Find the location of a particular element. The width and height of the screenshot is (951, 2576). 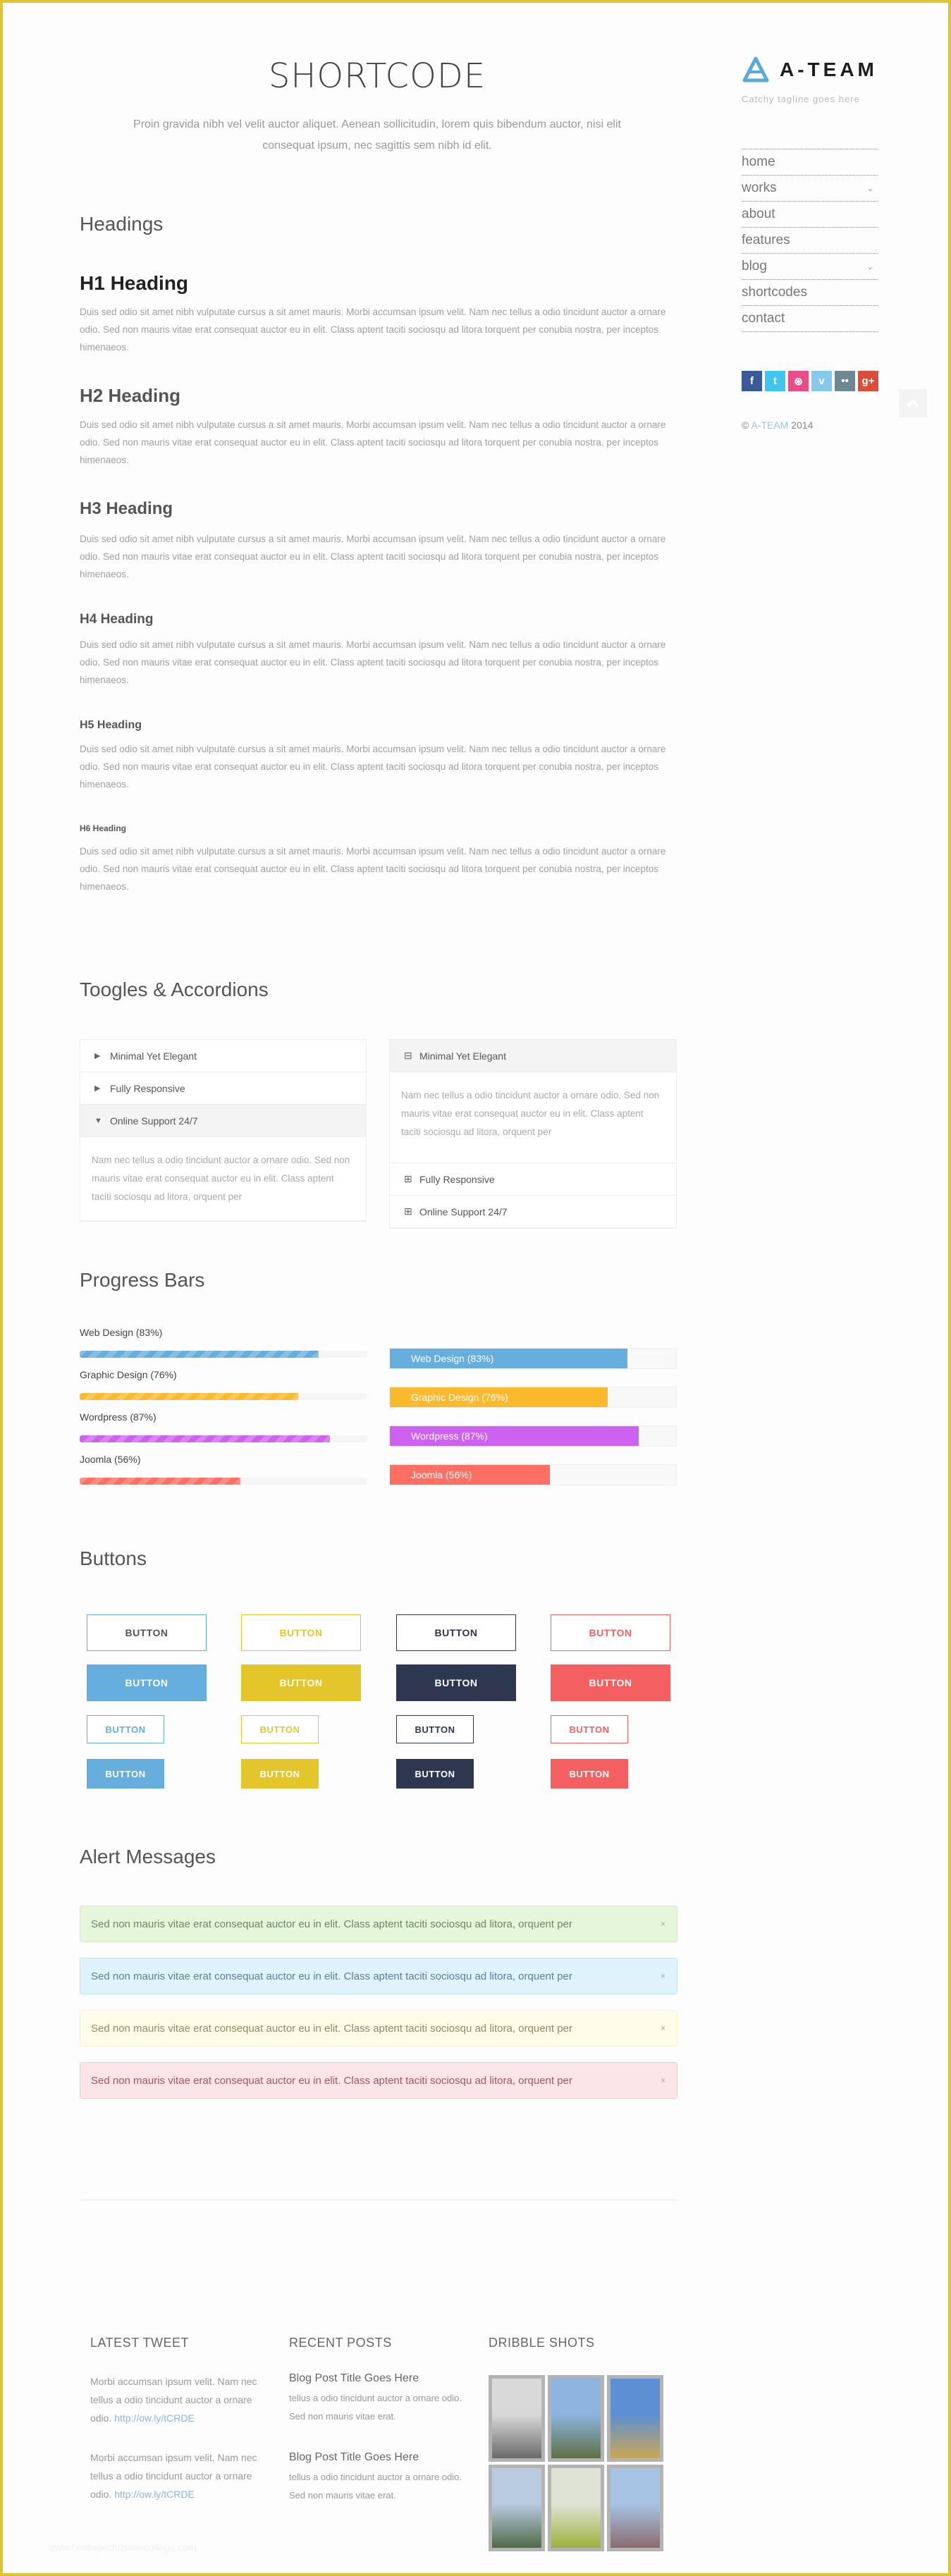

google-plus-glyph: g+ is located at coordinates (868, 381).